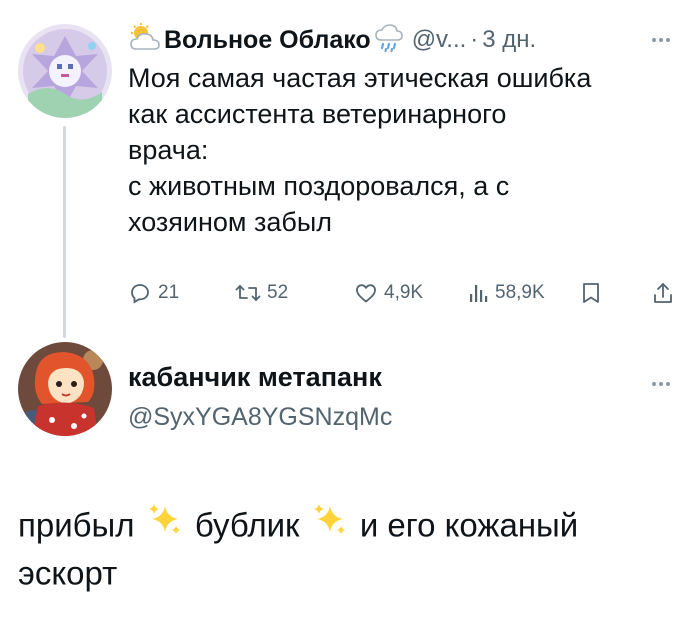 The height and width of the screenshot is (620, 700). Describe the element at coordinates (267, 40) in the screenshot. I see `author-name: Вольное Облако` at that location.